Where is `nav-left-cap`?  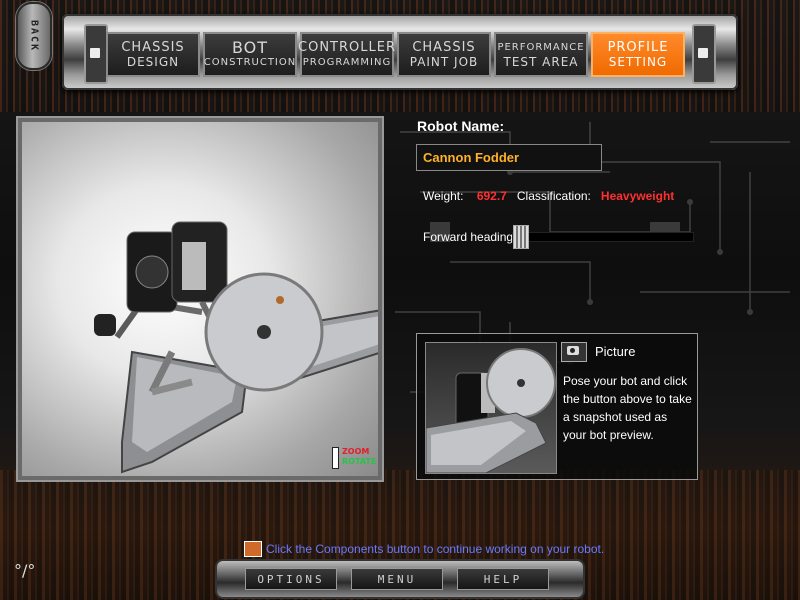
nav-left-cap is located at coordinates (96, 54).